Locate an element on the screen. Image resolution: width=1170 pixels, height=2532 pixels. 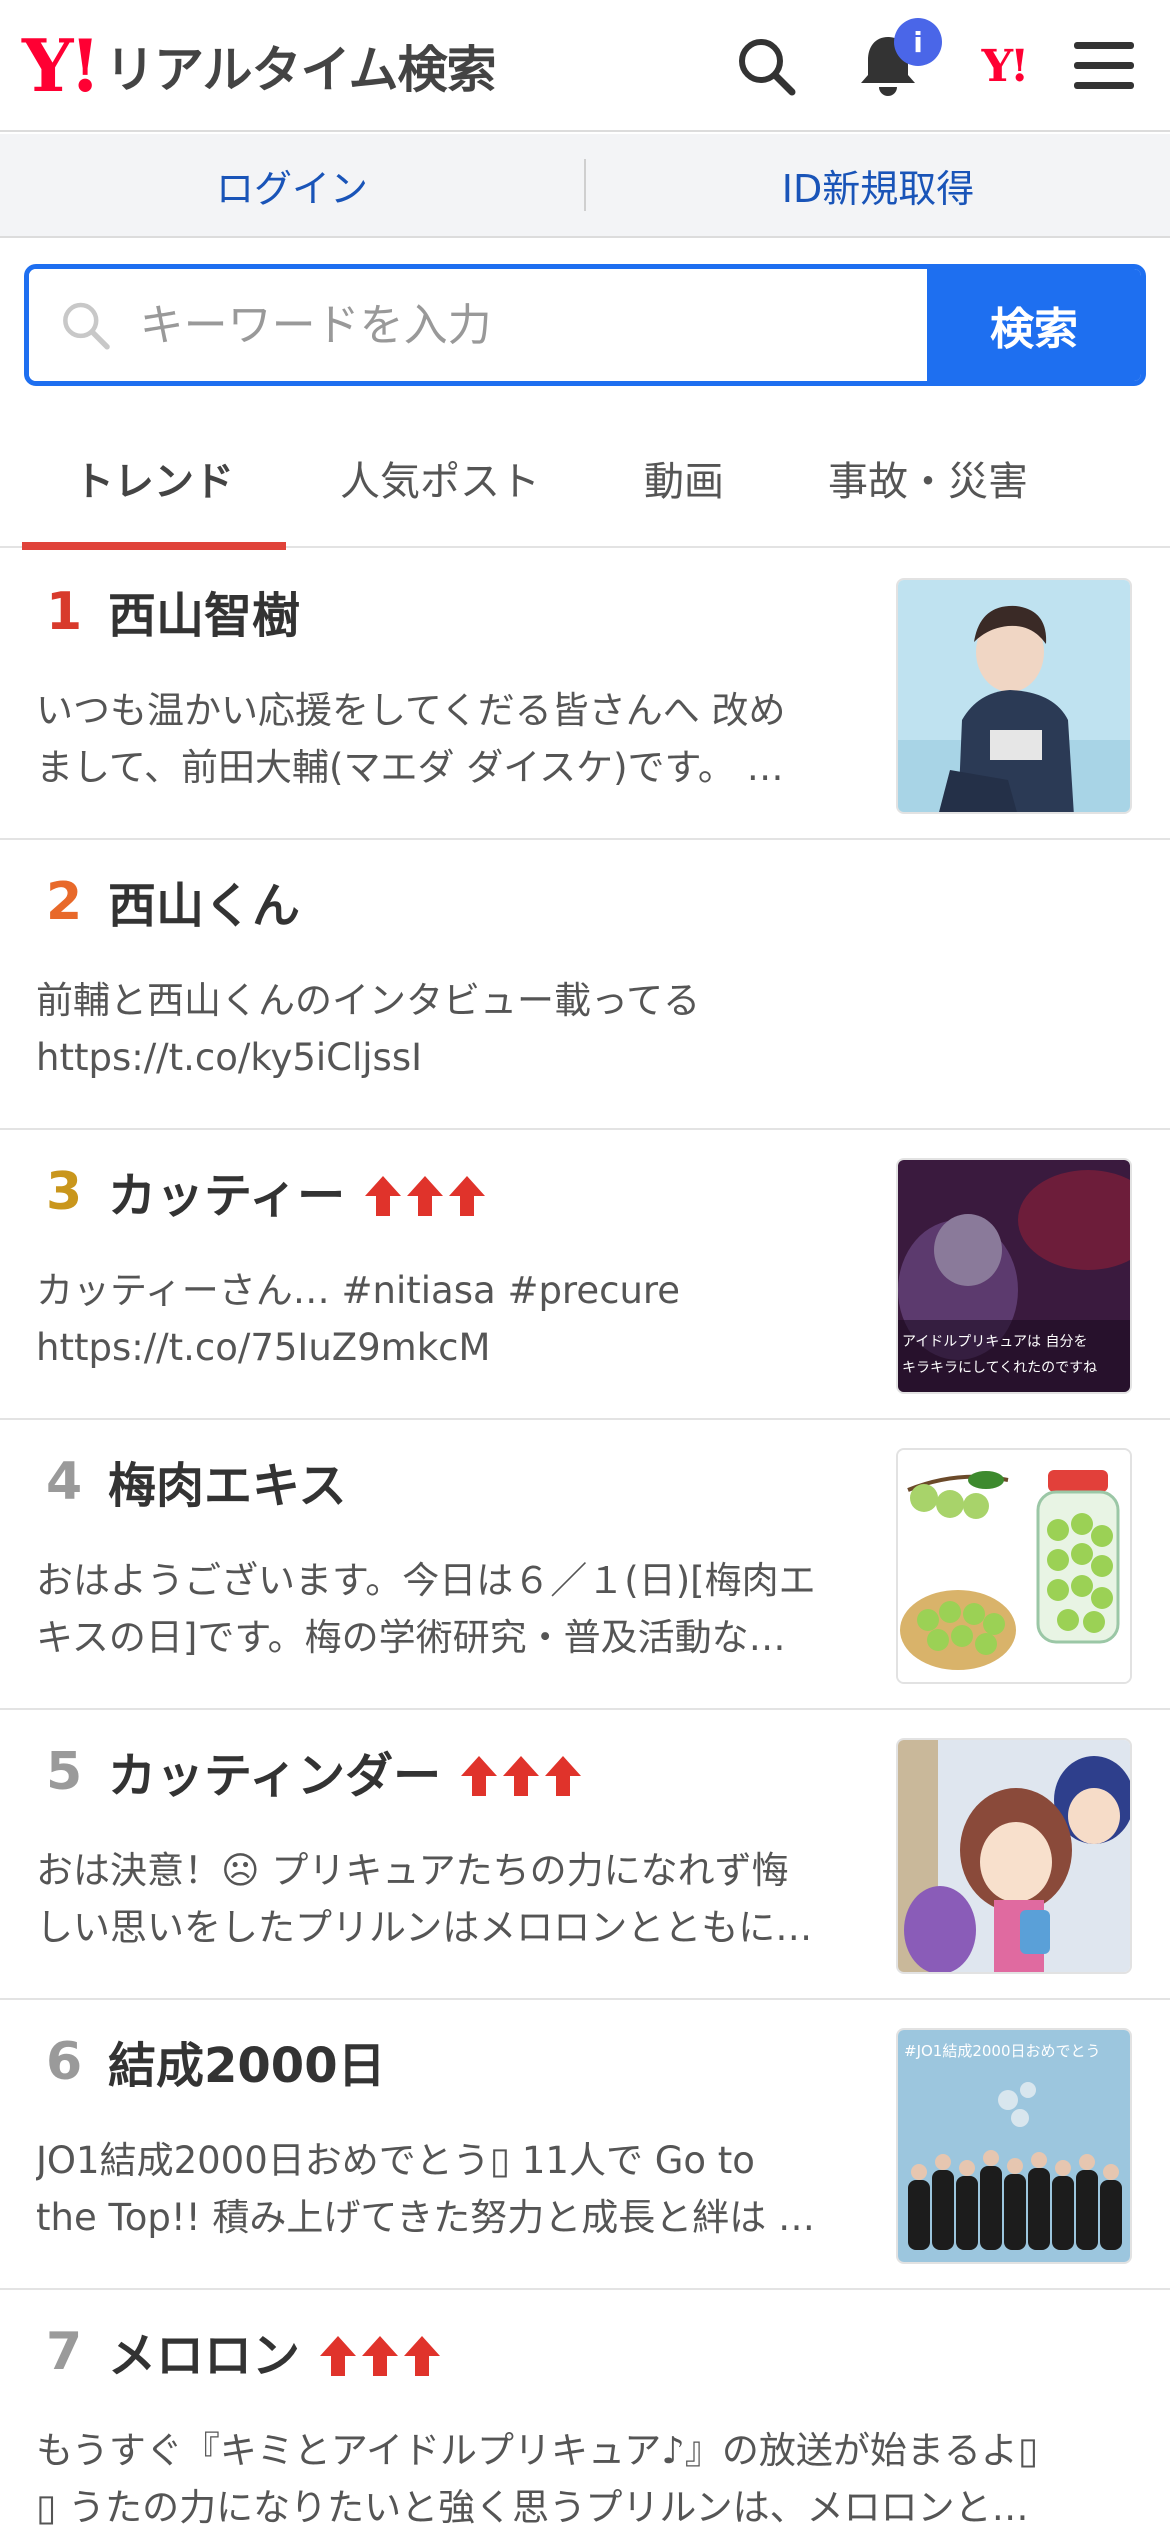
description-line: おは決意！☹ プリキュアたちの力になれず悔 is located at coordinates (412, 1870).